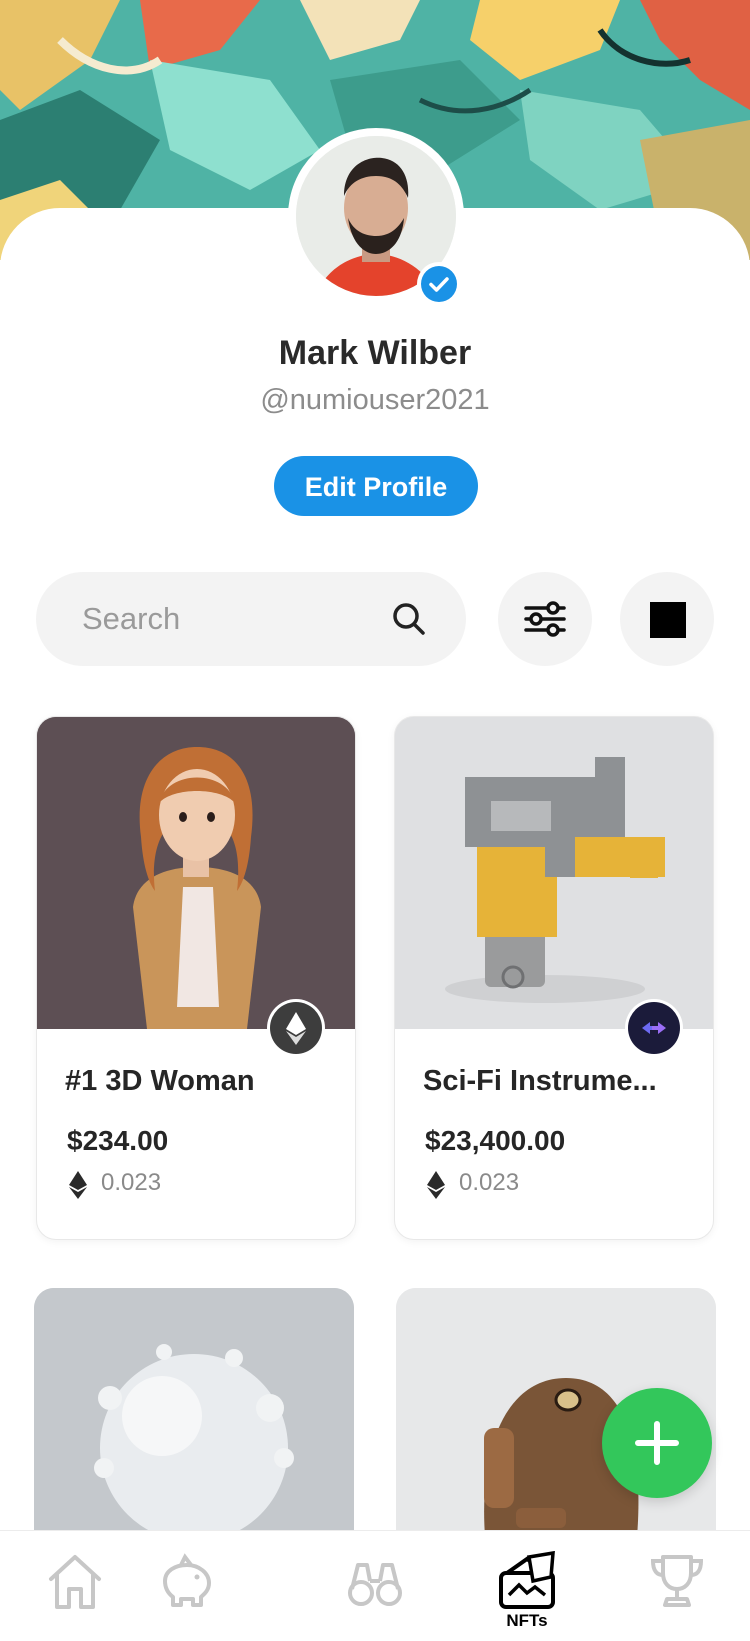 The width and height of the screenshot is (750, 1641). Describe the element at coordinates (409, 619) in the screenshot. I see `search-icon` at that location.